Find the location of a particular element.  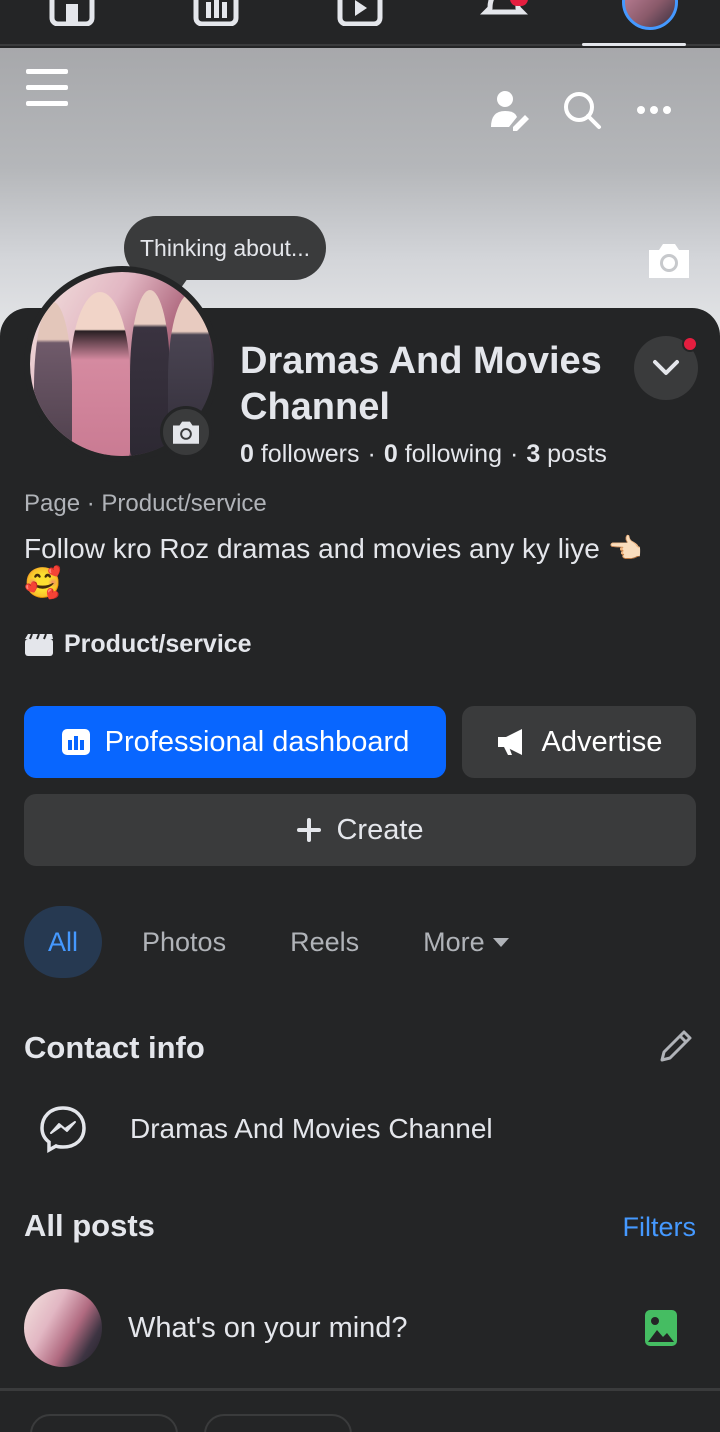

profile-tab is located at coordinates (650, 22).